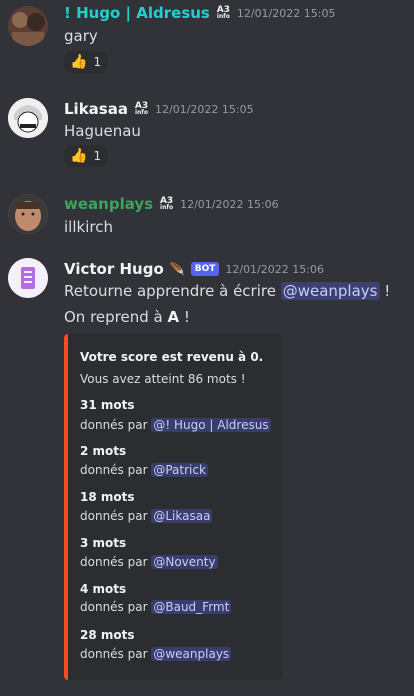 Image resolution: width=414 pixels, height=696 pixels. I want to click on bot-badge: BOT, so click(205, 269).